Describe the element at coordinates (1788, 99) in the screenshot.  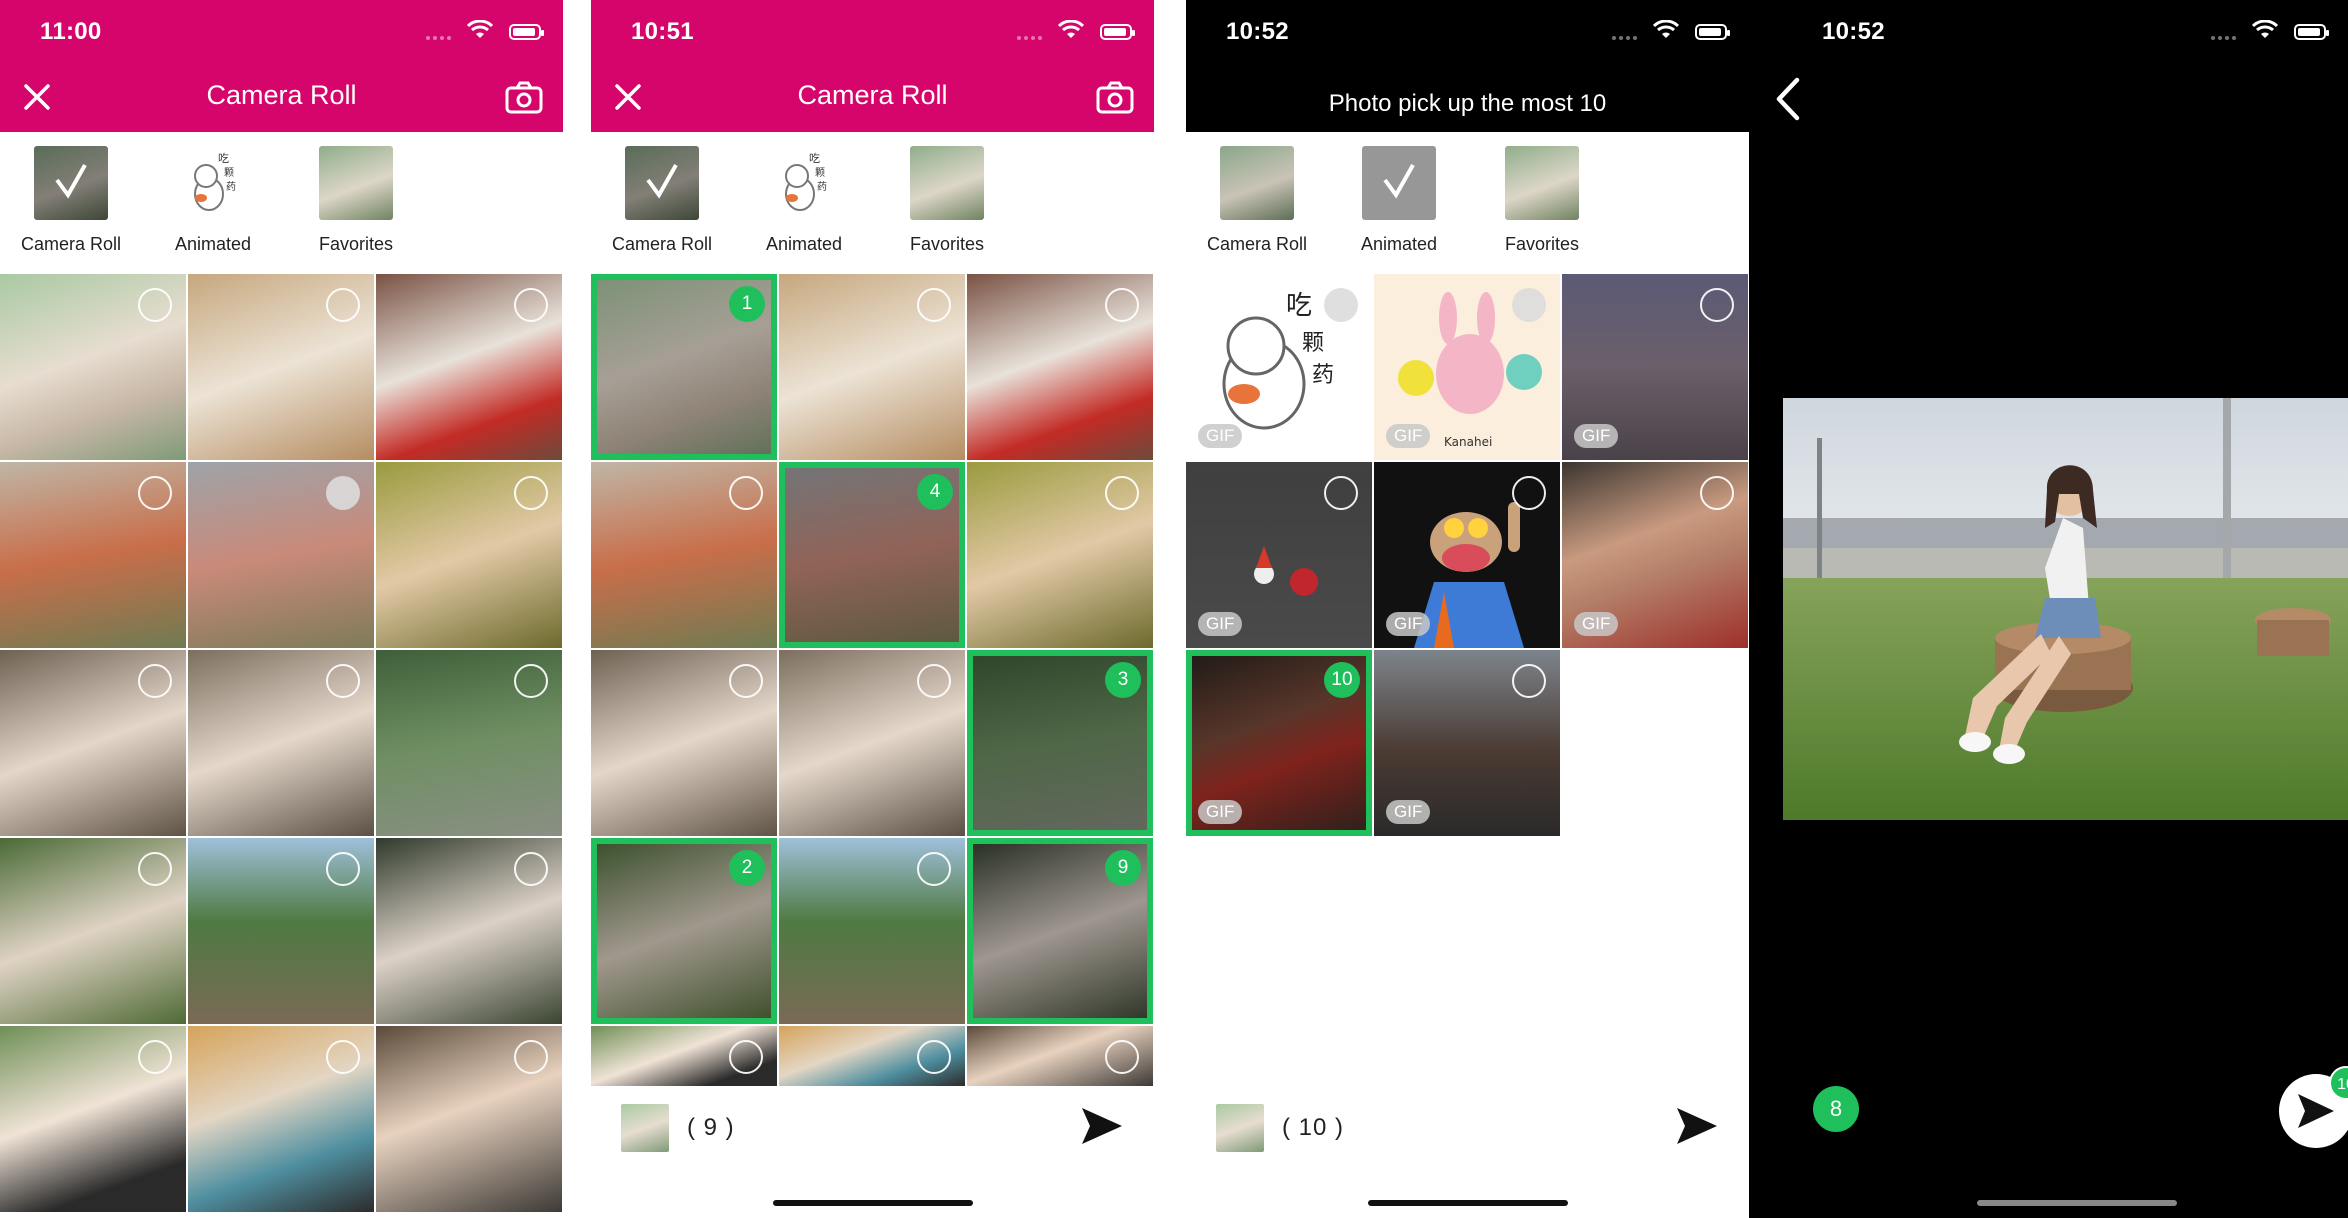
I see `back-chevron-icon` at that location.